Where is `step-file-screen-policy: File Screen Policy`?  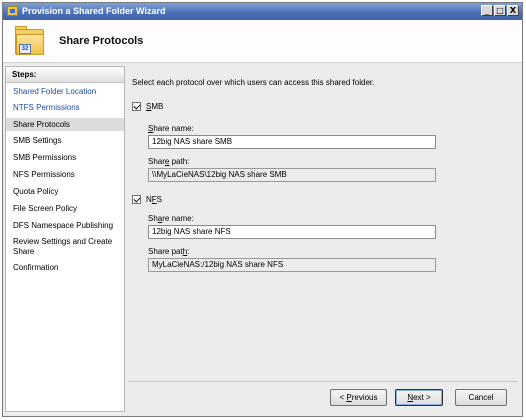 step-file-screen-policy: File Screen Policy is located at coordinates (45, 208).